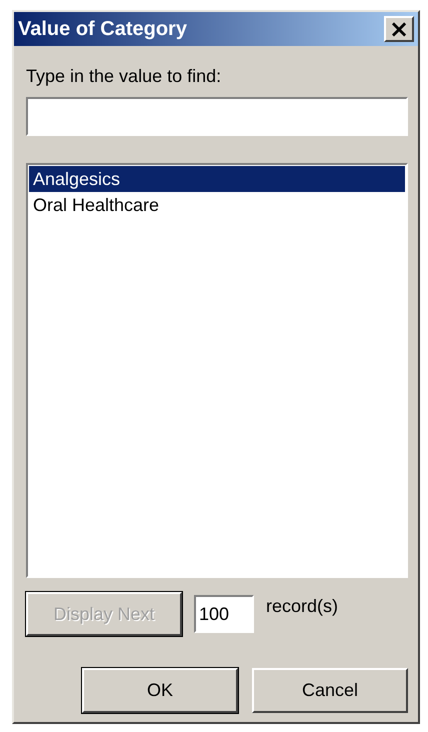 This screenshot has width=428, height=732. Describe the element at coordinates (160, 690) in the screenshot. I see `dialog-button: OK` at that location.